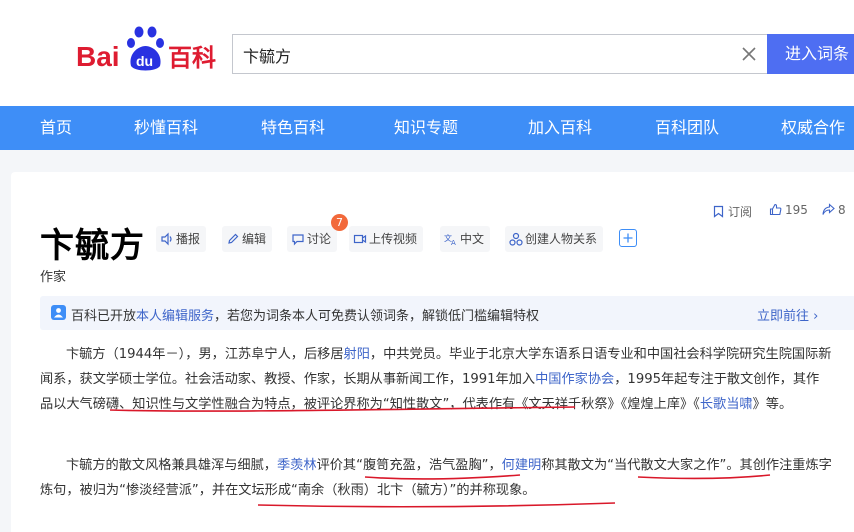  I want to click on go-now-label: 立即前往, so click(783, 316).